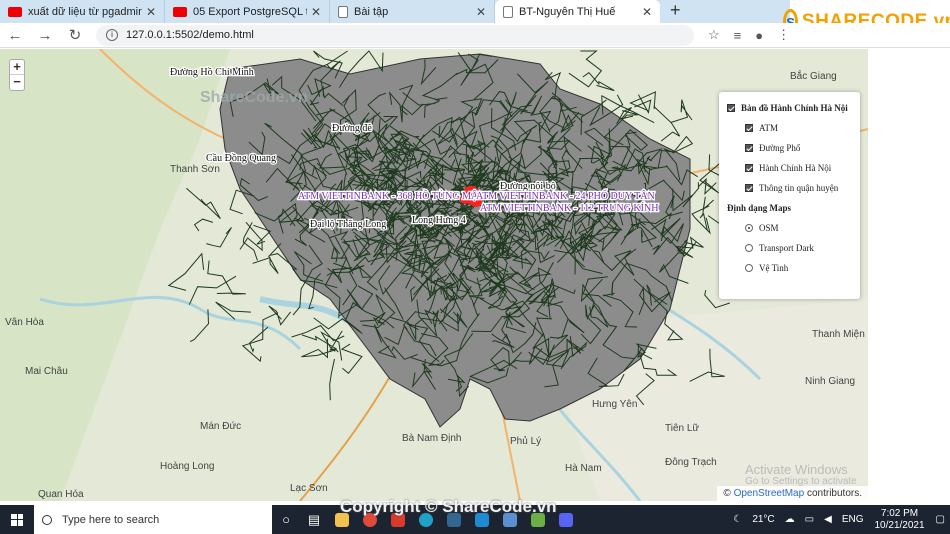  I want to click on copyright-watermark: Copyright © ShareCode.vn, so click(448, 506).